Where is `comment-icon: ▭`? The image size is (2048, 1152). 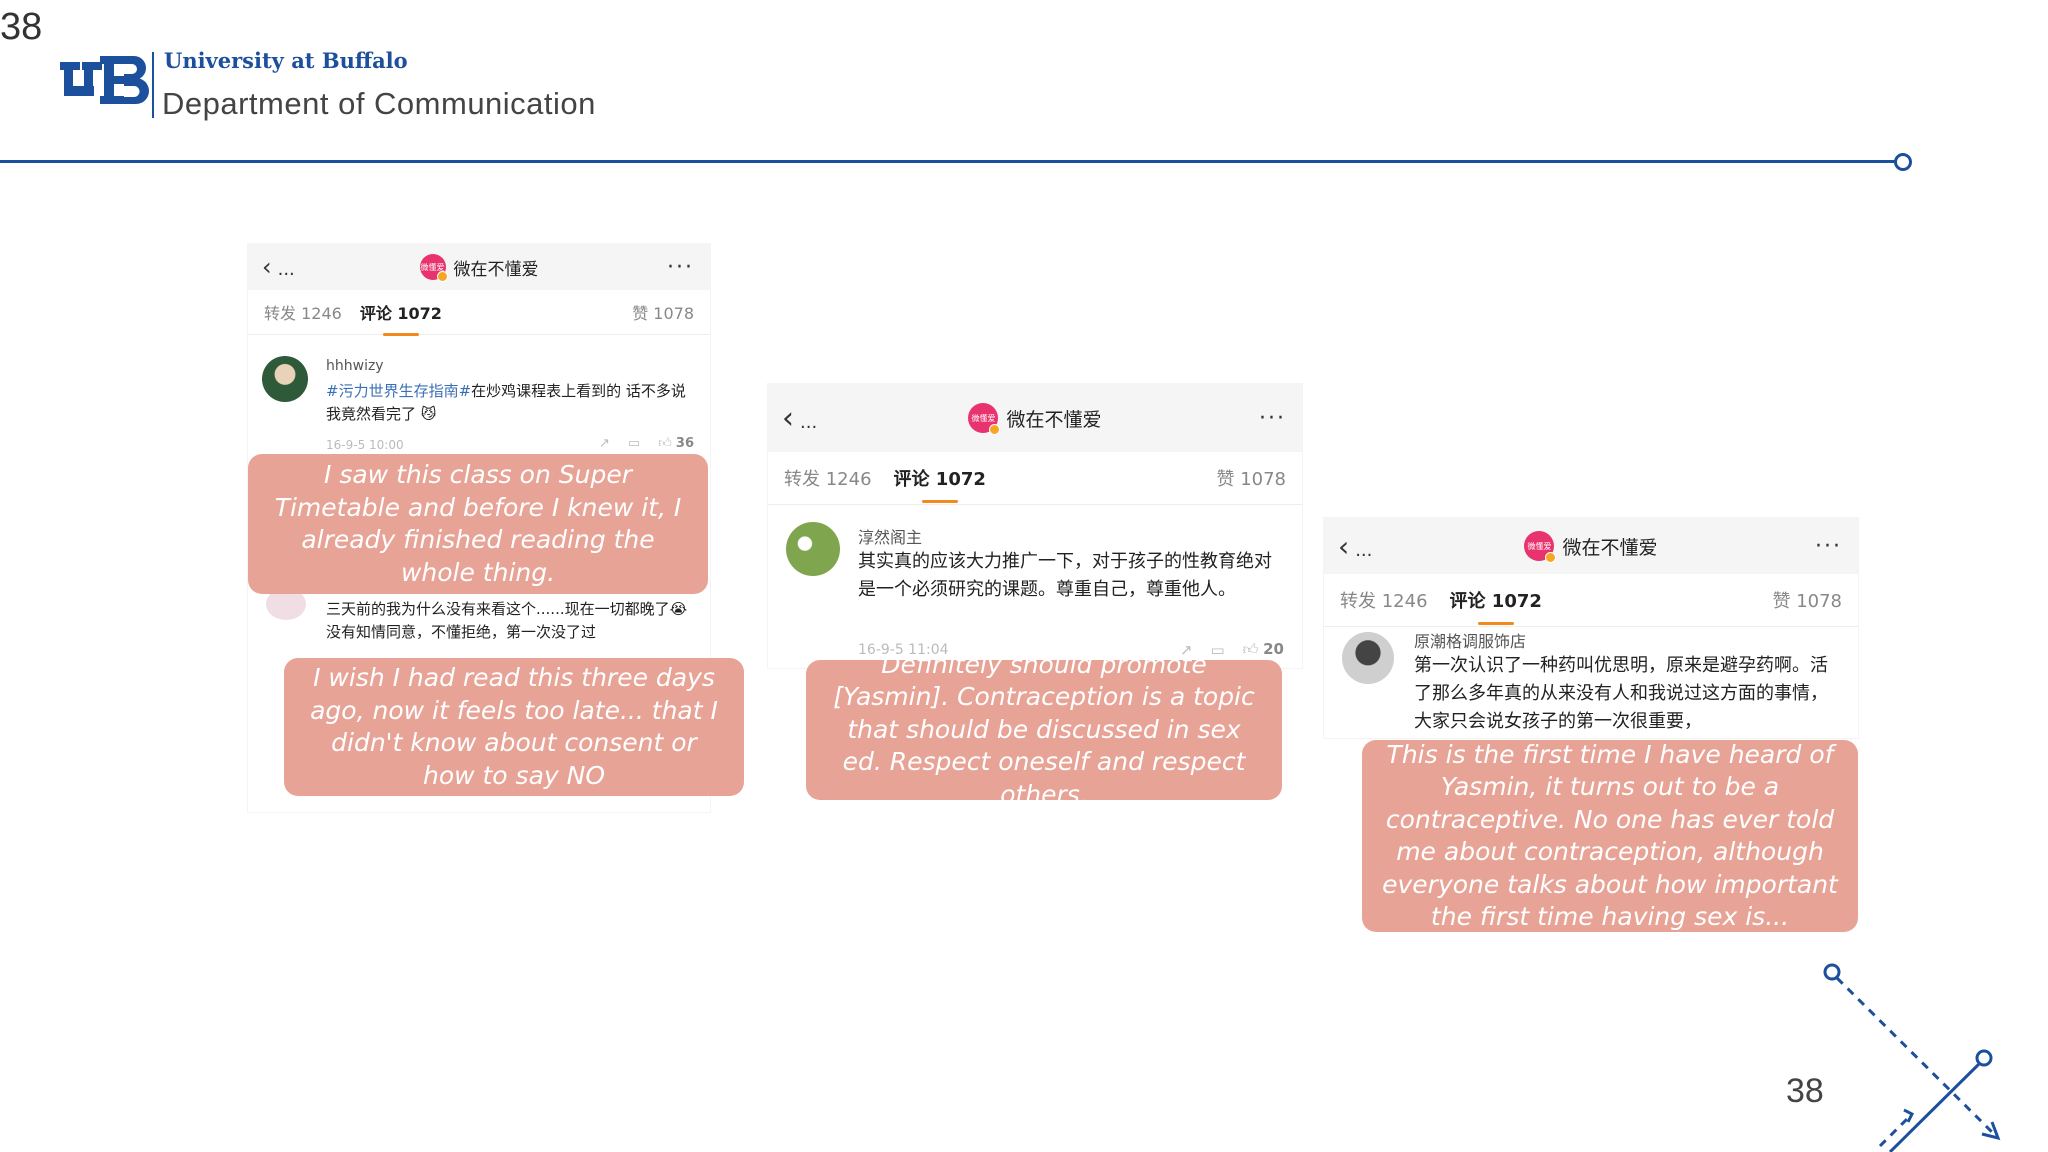
comment-icon: ▭ is located at coordinates (634, 443).